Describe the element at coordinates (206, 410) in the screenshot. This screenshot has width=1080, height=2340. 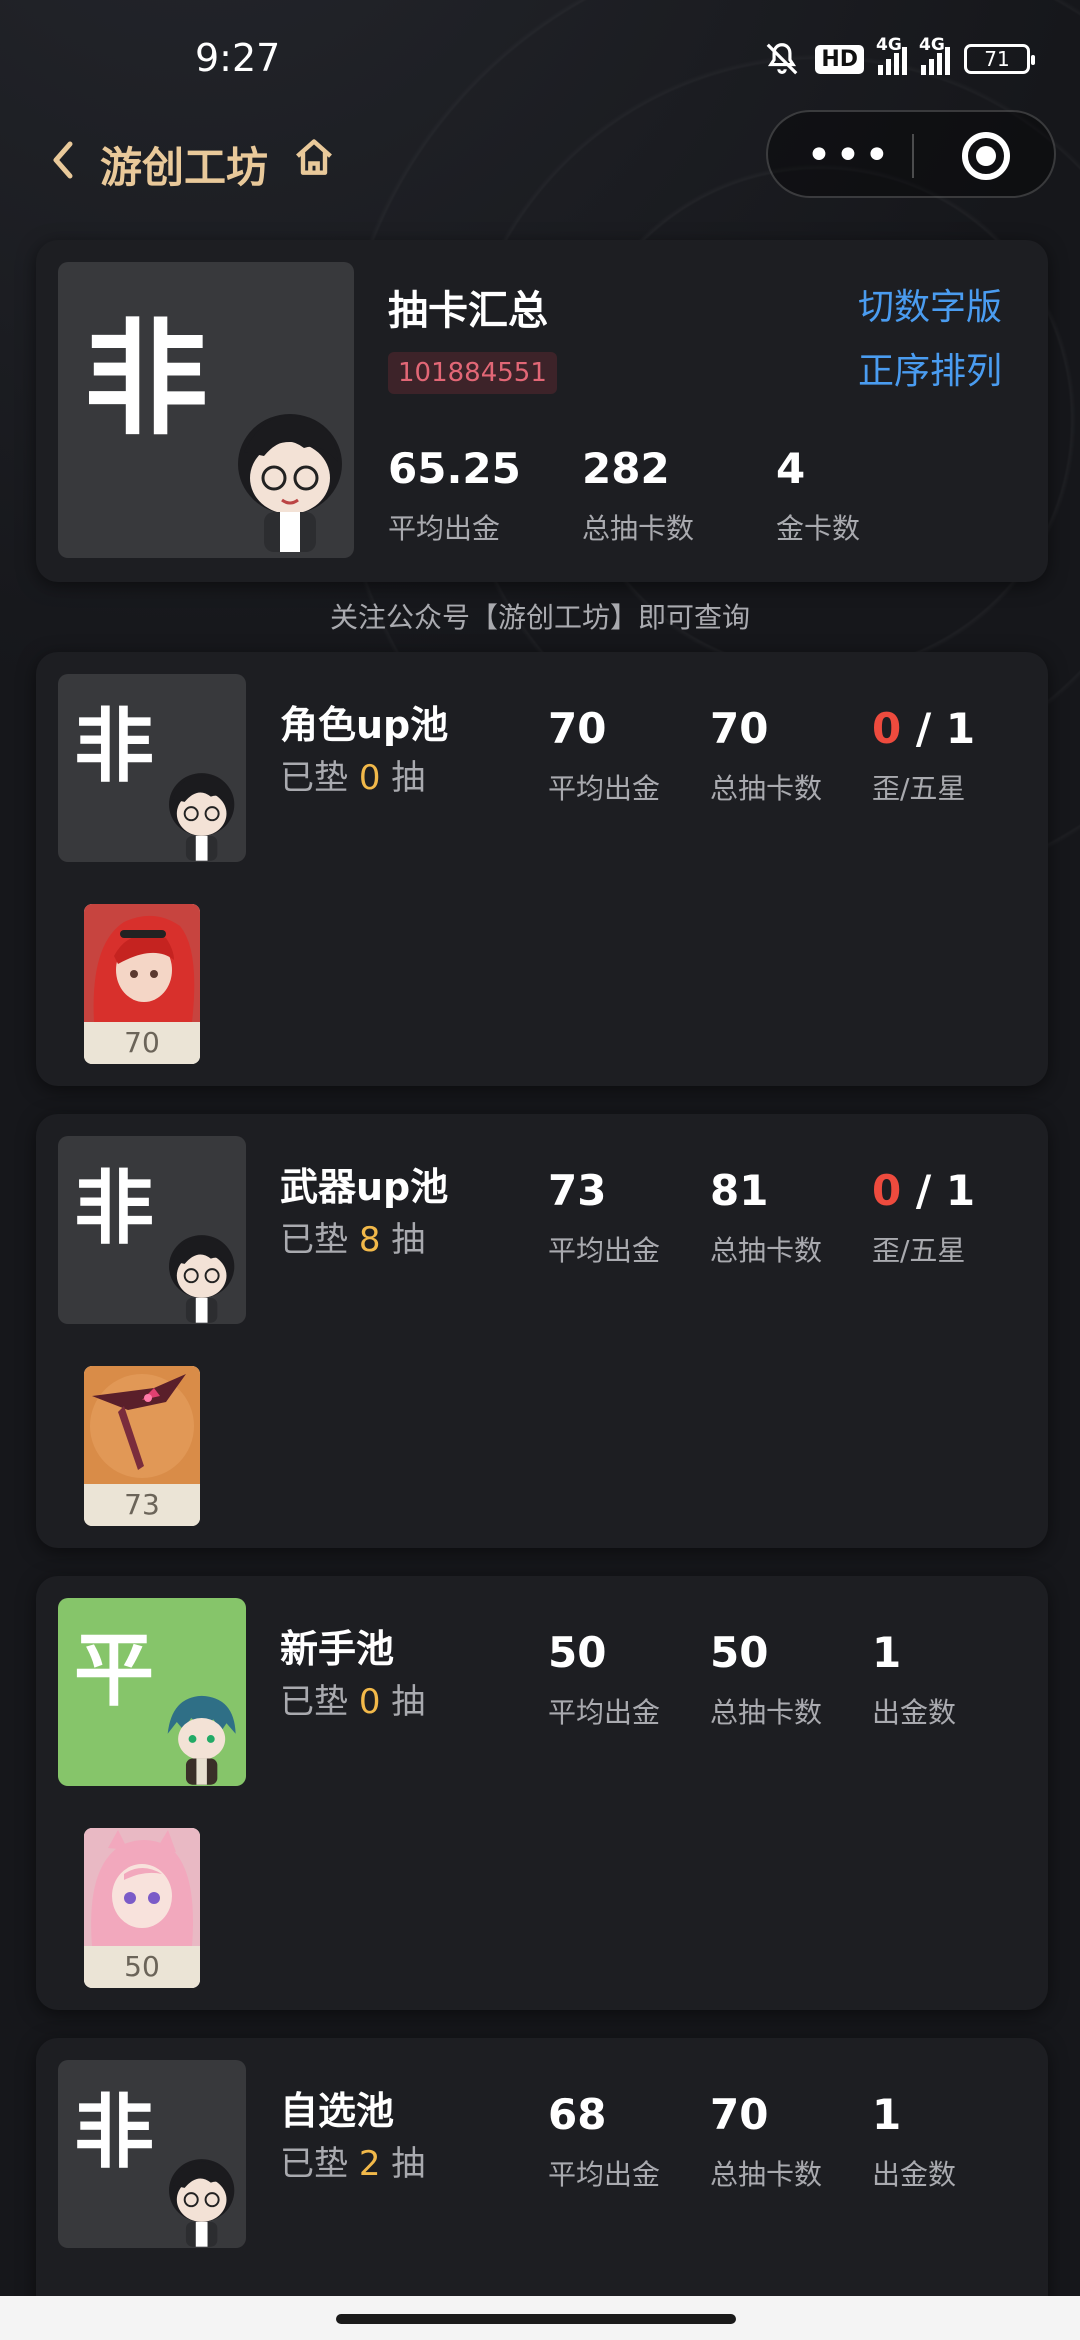
I see `summary-badge: 非` at that location.